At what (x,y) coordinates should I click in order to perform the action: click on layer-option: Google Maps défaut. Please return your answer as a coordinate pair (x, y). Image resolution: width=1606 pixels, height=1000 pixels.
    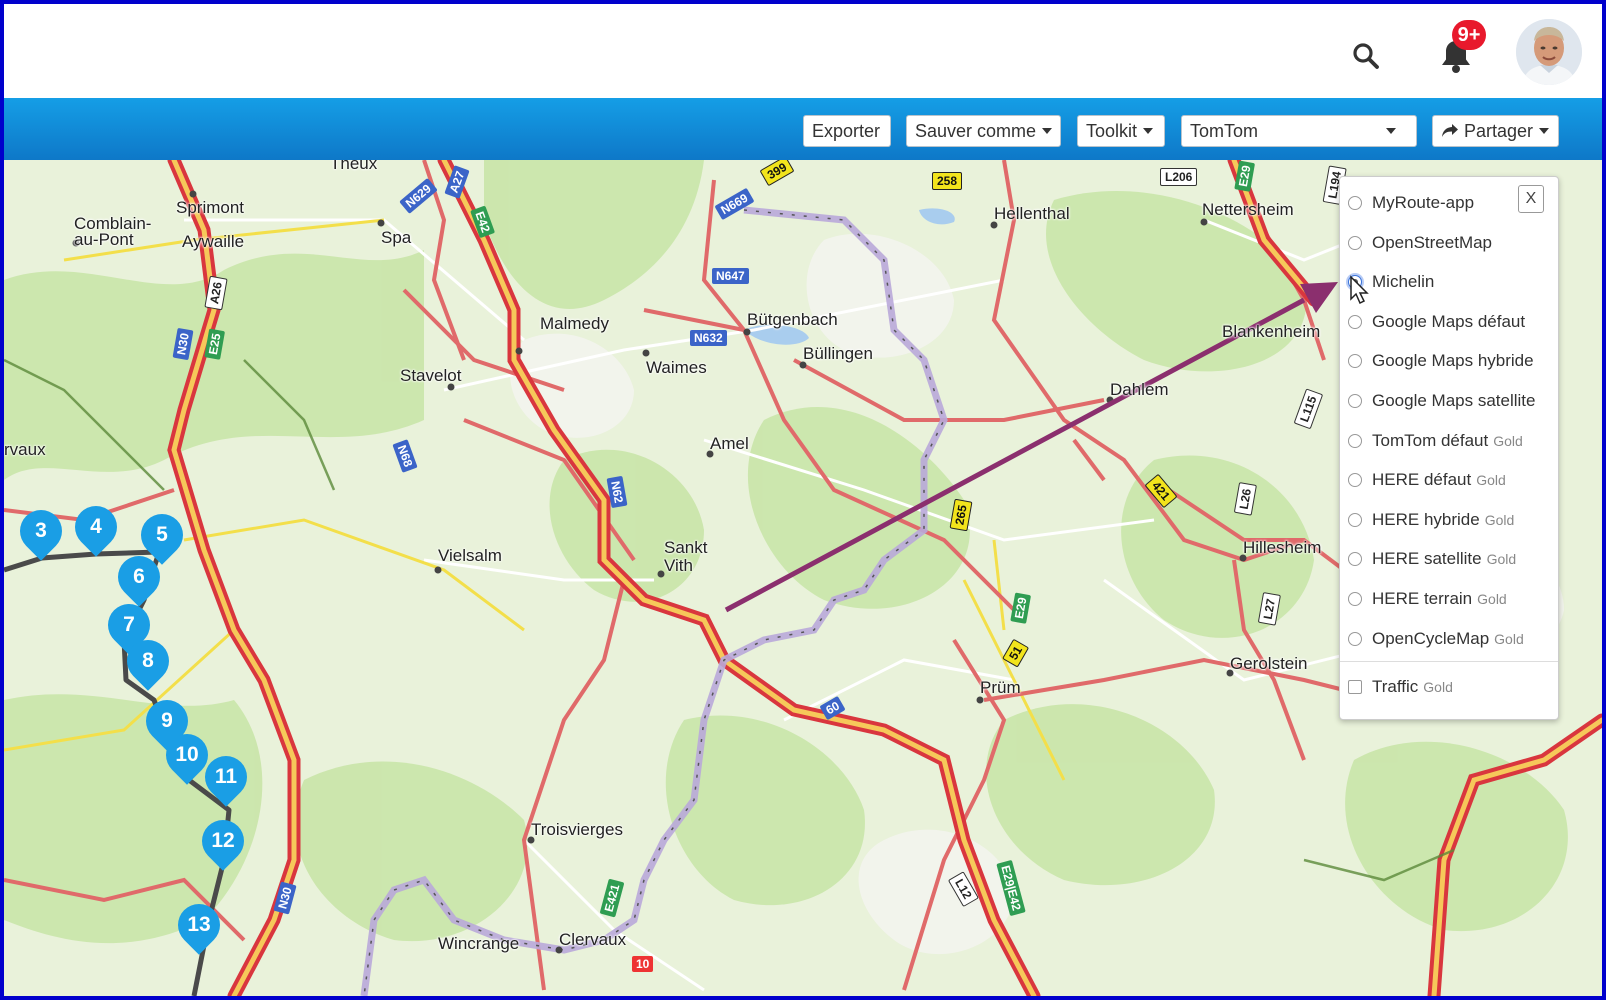
    Looking at the image, I should click on (1436, 322).